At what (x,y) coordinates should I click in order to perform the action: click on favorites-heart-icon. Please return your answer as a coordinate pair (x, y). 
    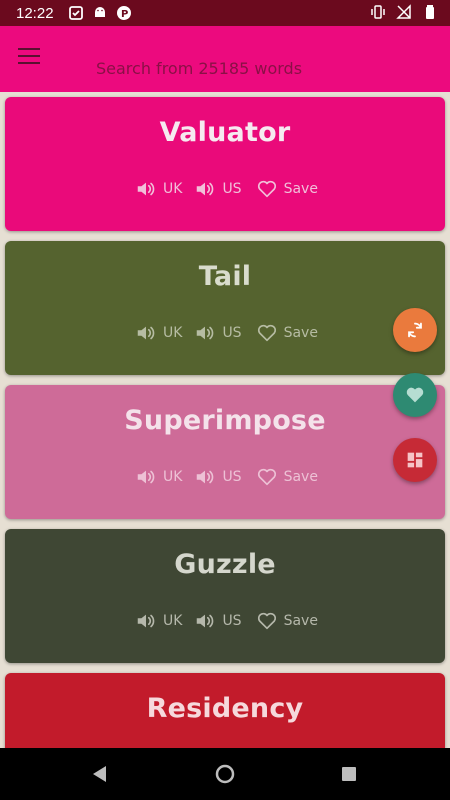
    Looking at the image, I should click on (415, 395).